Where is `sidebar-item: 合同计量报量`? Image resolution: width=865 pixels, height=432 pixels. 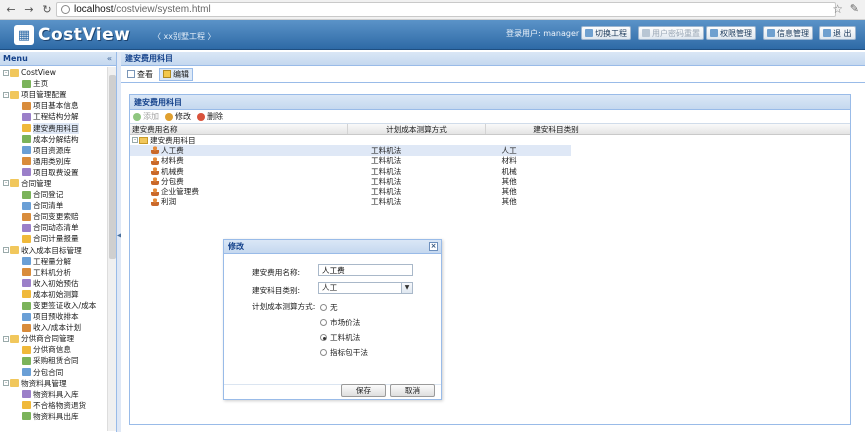
sidebar-item: 合同计量报量 is located at coordinates (58, 238).